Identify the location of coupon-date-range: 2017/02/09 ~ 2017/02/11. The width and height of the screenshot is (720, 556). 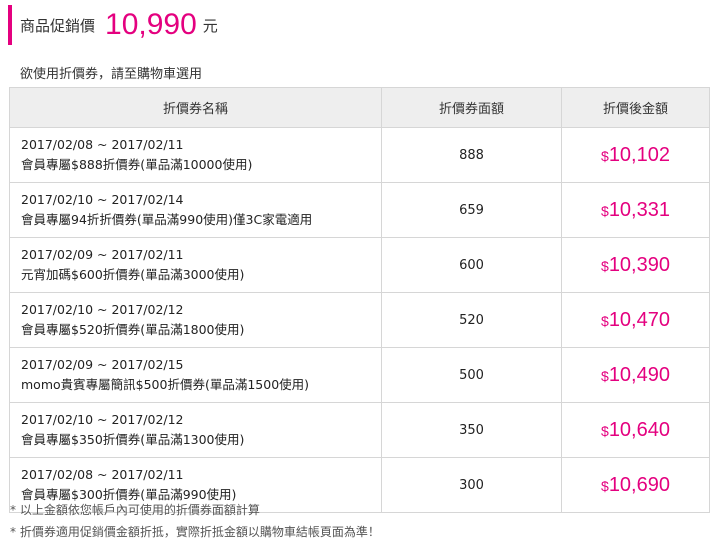
(102, 254).